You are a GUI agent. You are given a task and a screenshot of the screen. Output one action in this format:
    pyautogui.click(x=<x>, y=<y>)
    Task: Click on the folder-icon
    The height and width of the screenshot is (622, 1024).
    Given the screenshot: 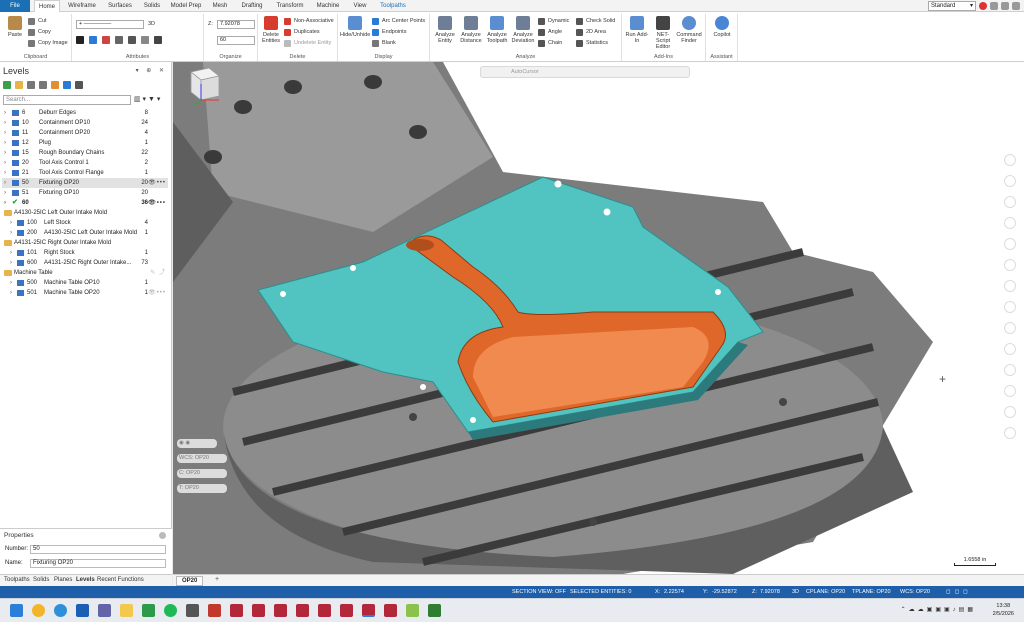 What is the action you would take?
    pyautogui.click(x=19, y=85)
    